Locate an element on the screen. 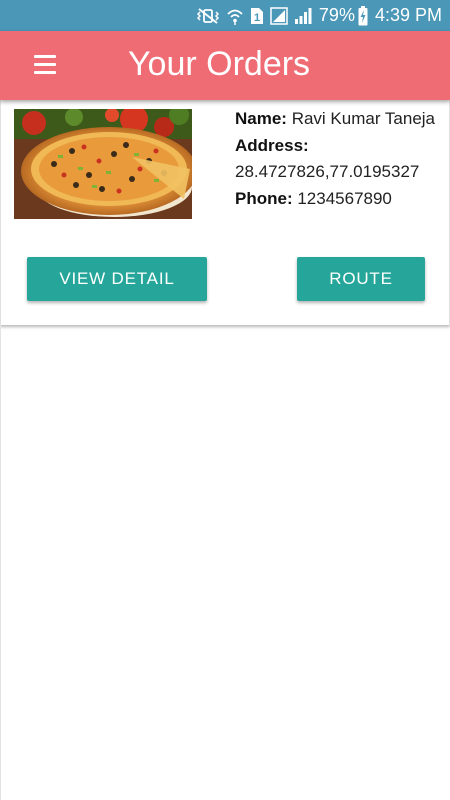  phone-value: 1234567890 is located at coordinates (344, 198).